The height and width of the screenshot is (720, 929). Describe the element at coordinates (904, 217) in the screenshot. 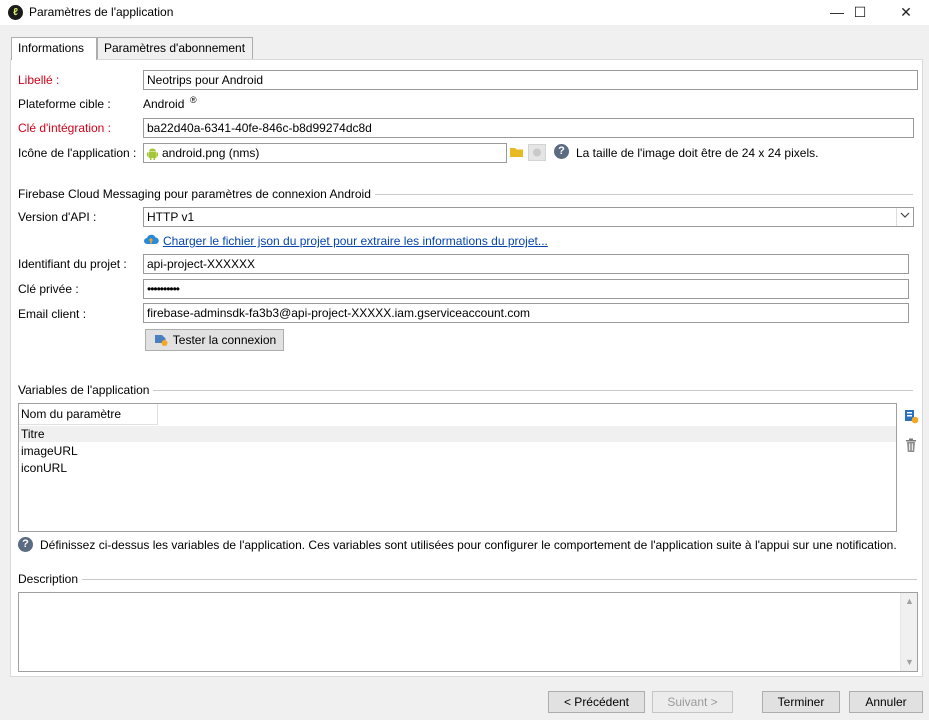

I see `chevron-down-icon` at that location.